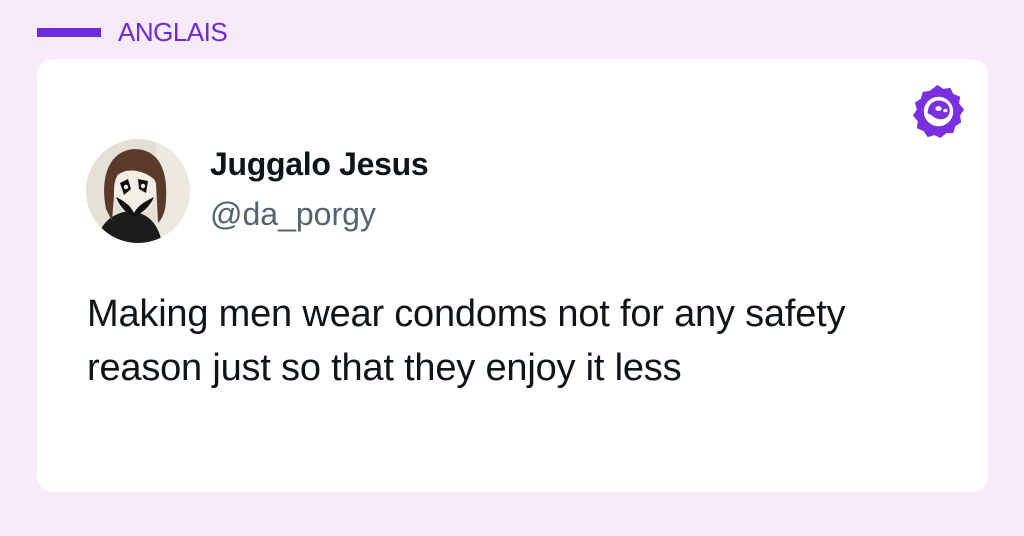  I want to click on author-handle: @da_porgy, so click(293, 214).